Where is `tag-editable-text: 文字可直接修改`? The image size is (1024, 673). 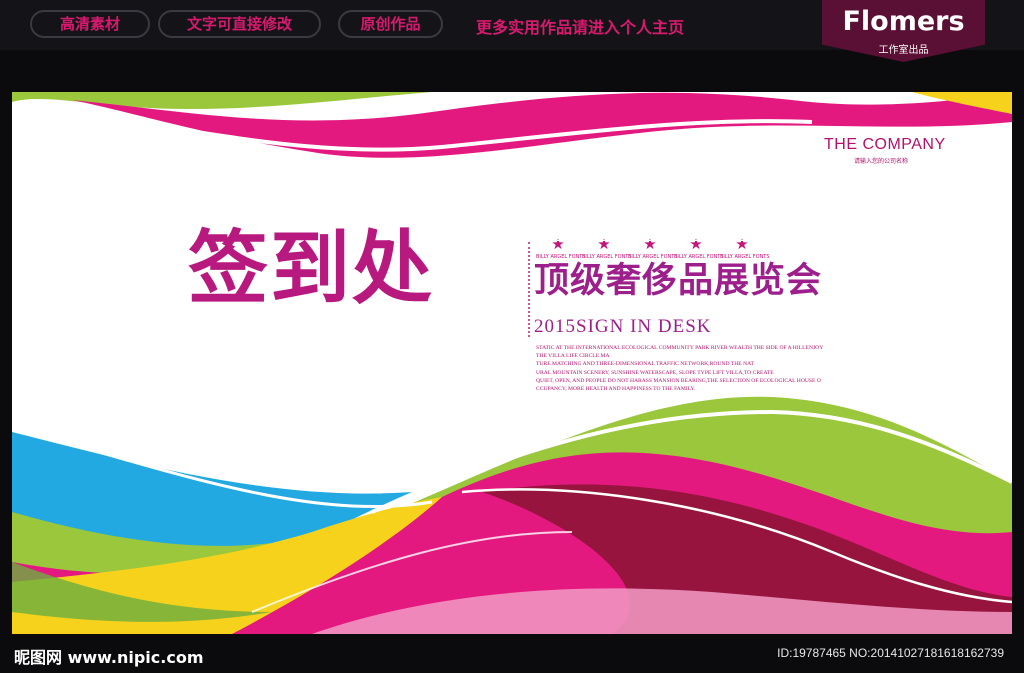
tag-editable-text: 文字可直接修改 is located at coordinates (239, 24).